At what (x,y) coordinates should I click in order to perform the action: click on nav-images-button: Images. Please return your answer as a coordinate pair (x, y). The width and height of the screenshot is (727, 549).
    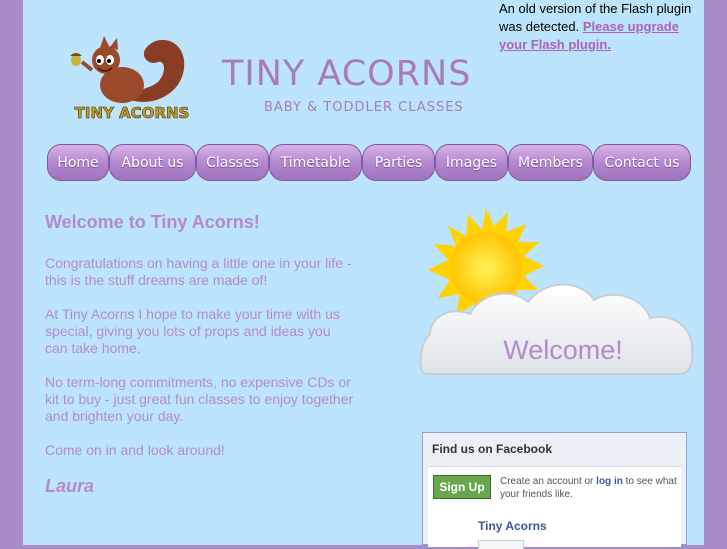
    Looking at the image, I should click on (471, 162).